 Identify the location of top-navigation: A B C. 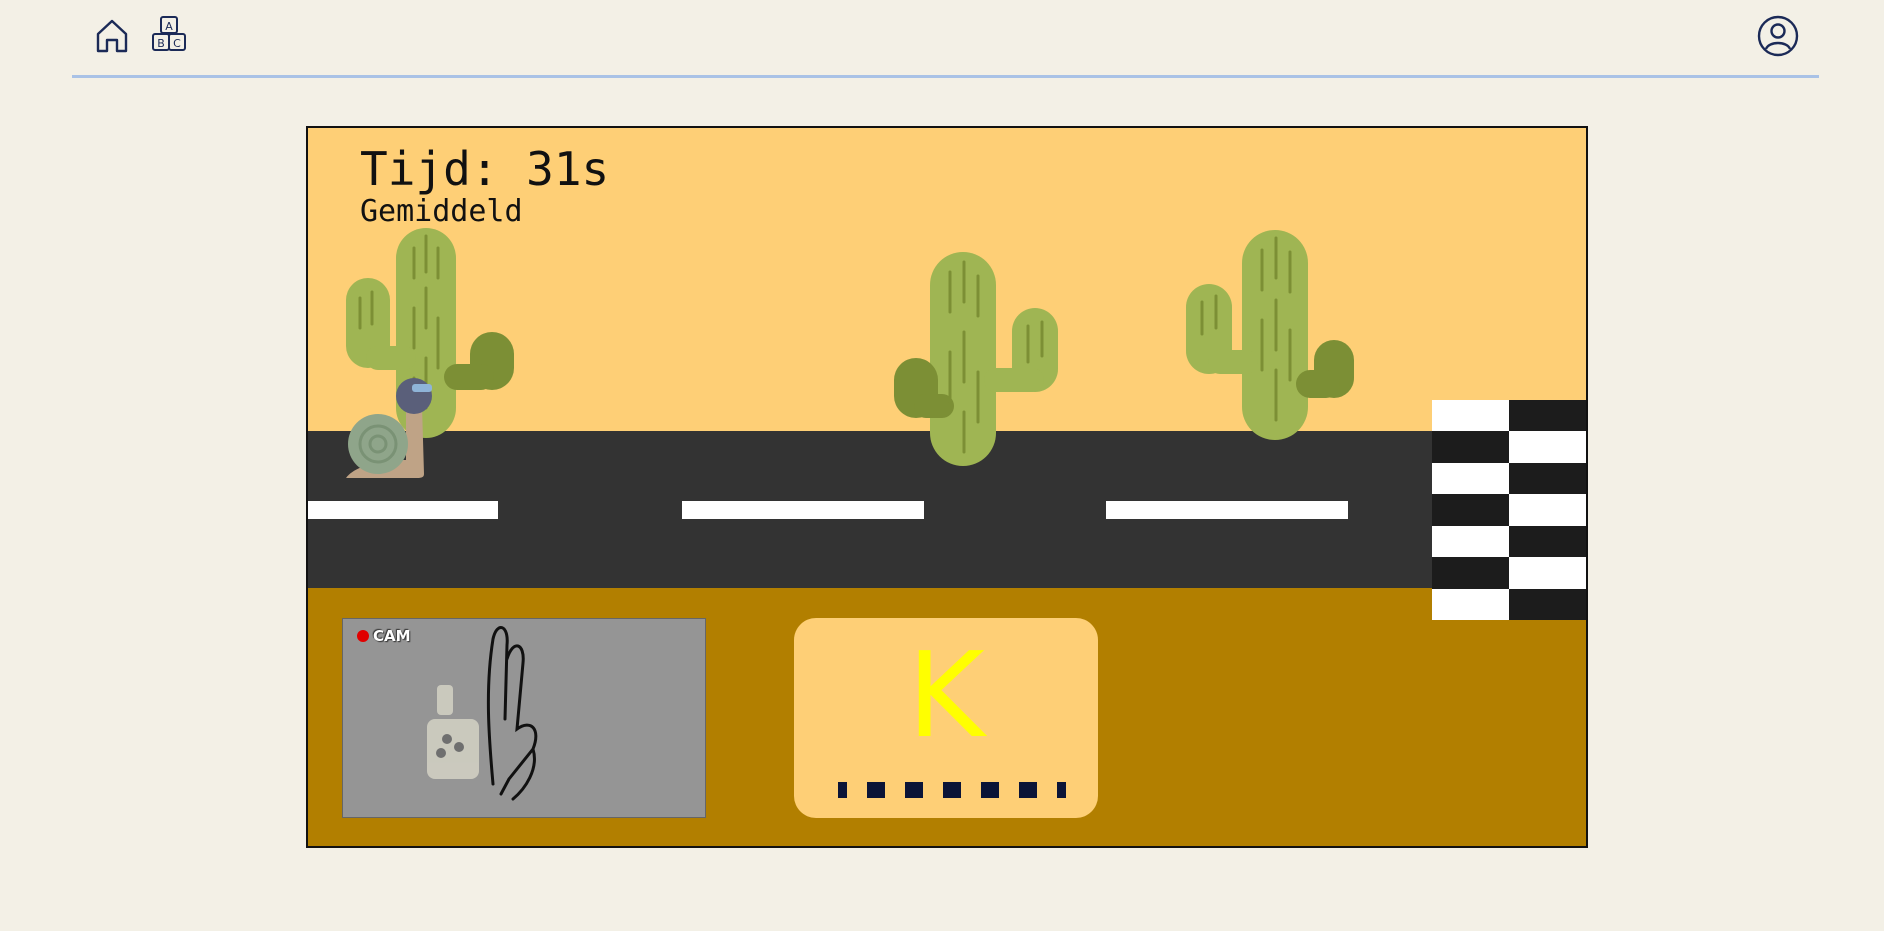
(942, 40).